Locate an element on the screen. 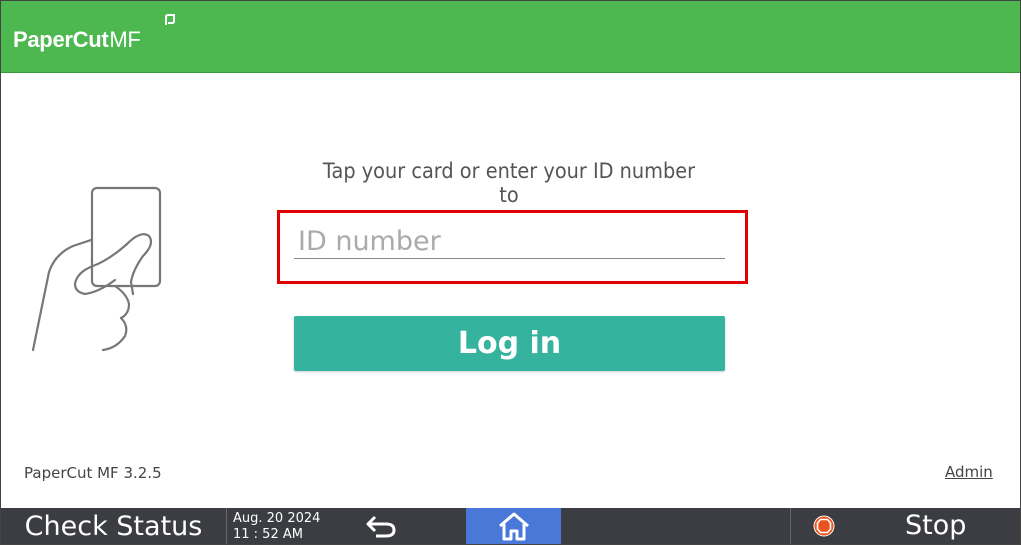 The height and width of the screenshot is (545, 1021). back-arrow-icon is located at coordinates (381, 526).